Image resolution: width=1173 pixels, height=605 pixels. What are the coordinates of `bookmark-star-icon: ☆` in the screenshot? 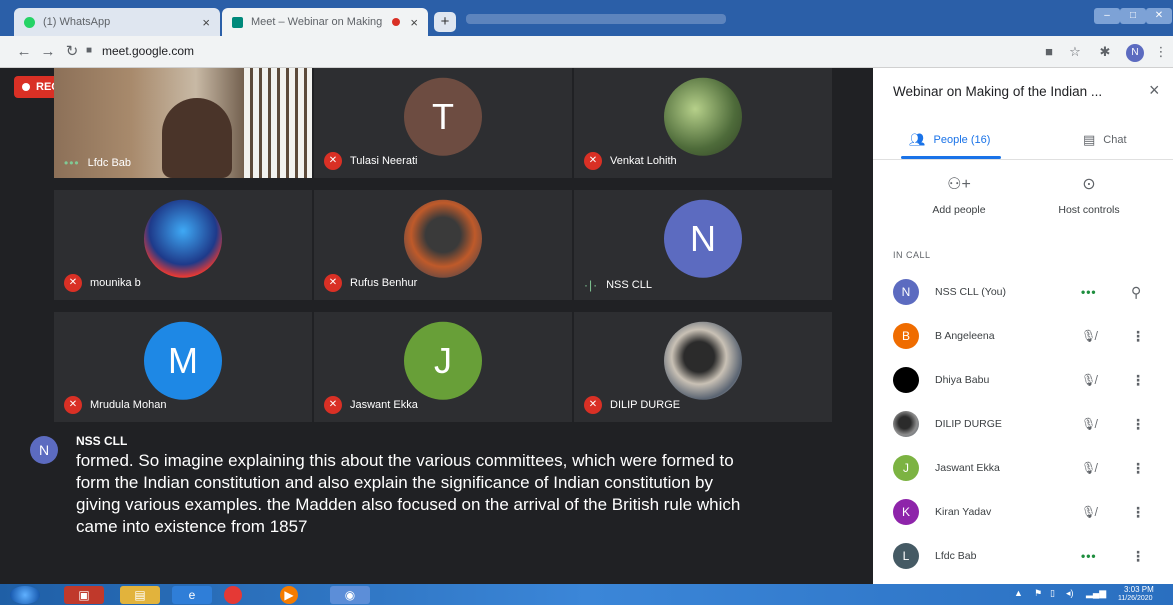 It's located at (1075, 52).